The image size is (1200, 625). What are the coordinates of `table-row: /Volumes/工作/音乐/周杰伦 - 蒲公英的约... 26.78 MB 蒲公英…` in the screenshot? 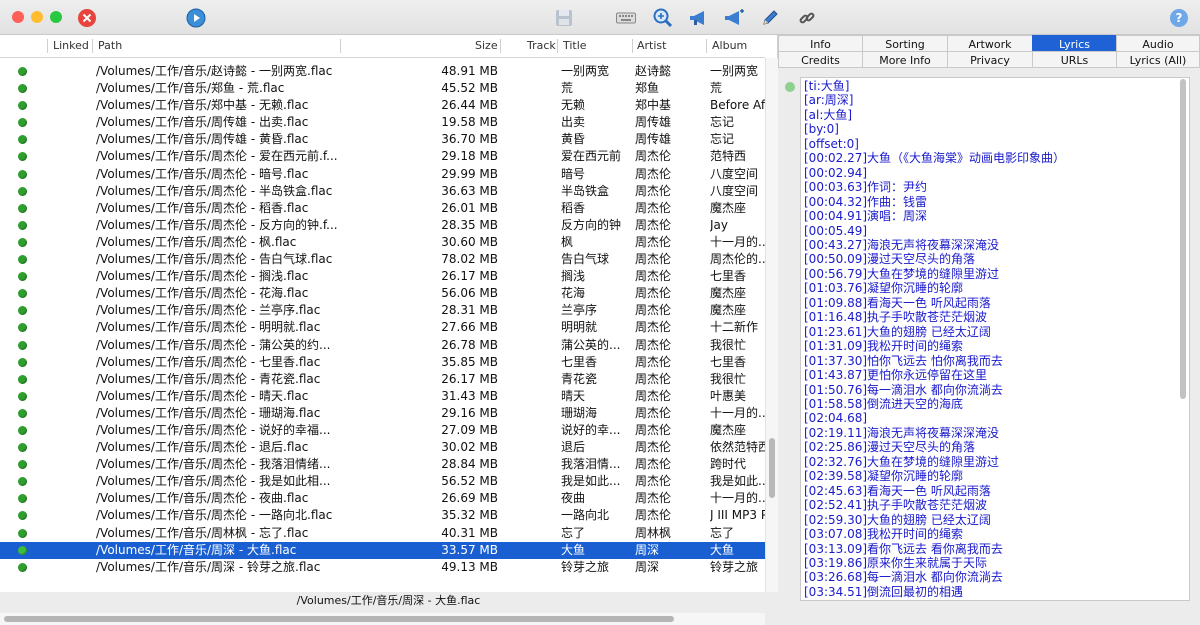 It's located at (382, 345).